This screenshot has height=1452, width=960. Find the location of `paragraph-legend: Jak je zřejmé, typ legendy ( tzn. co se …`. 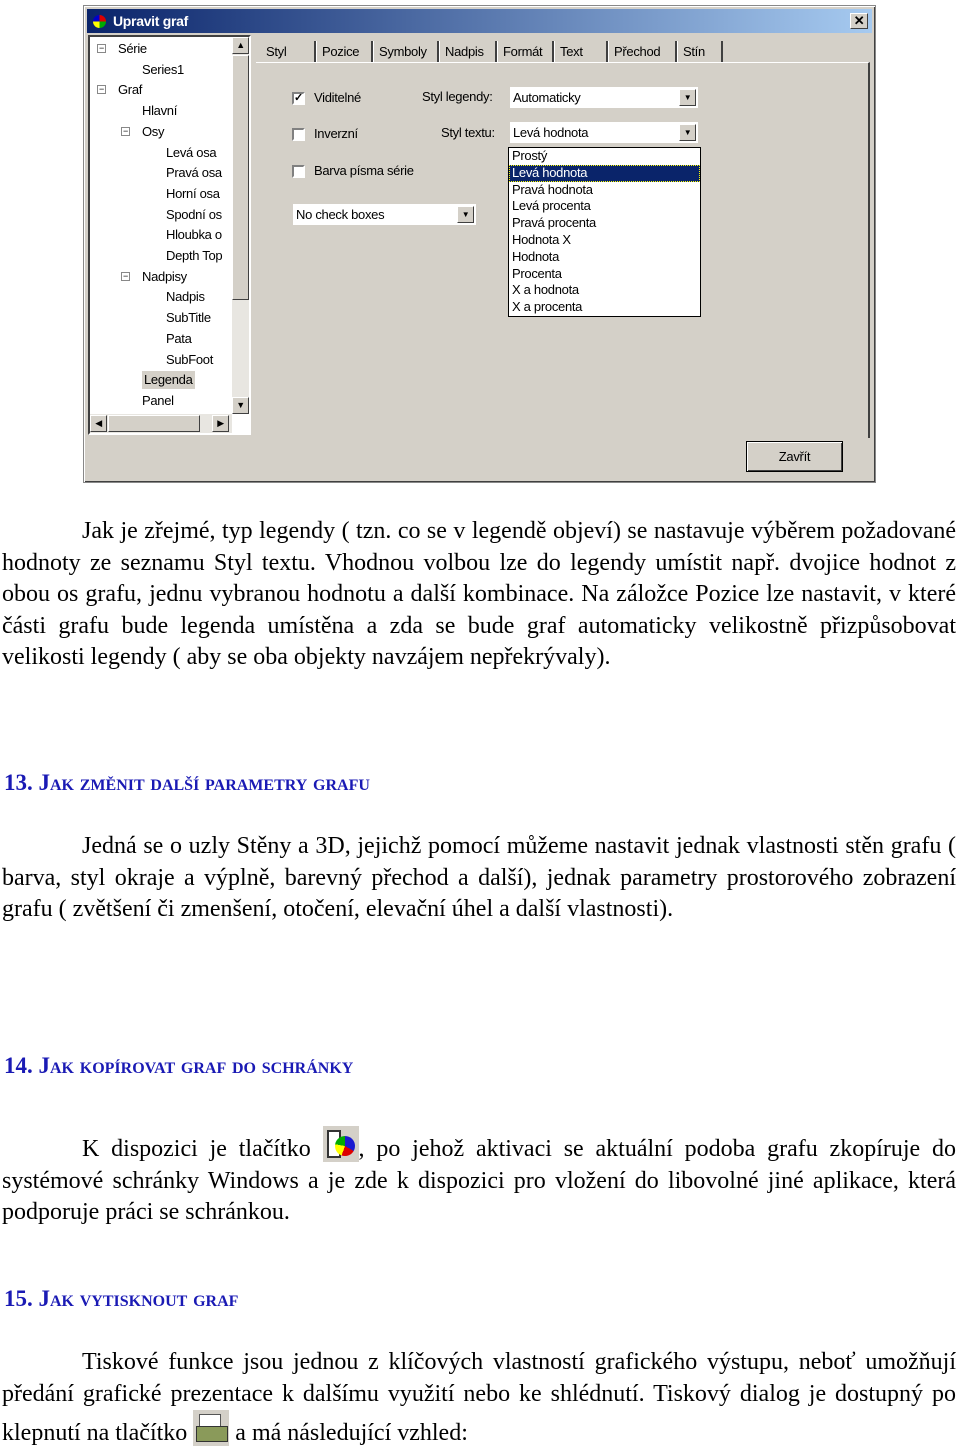

paragraph-legend: Jak je zřejmé, typ legendy ( tzn. co se … is located at coordinates (479, 594).